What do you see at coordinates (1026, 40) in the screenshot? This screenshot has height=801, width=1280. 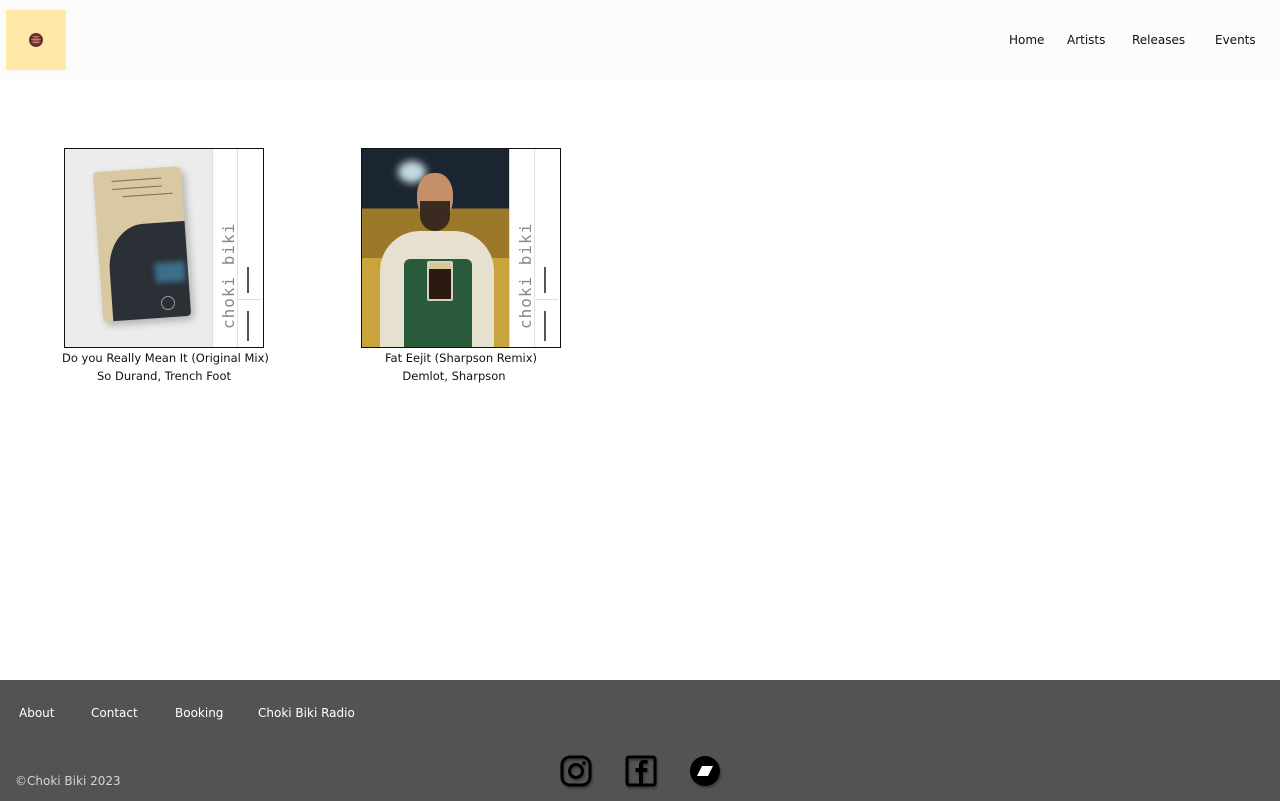 I see `nav-home: Home` at bounding box center [1026, 40].